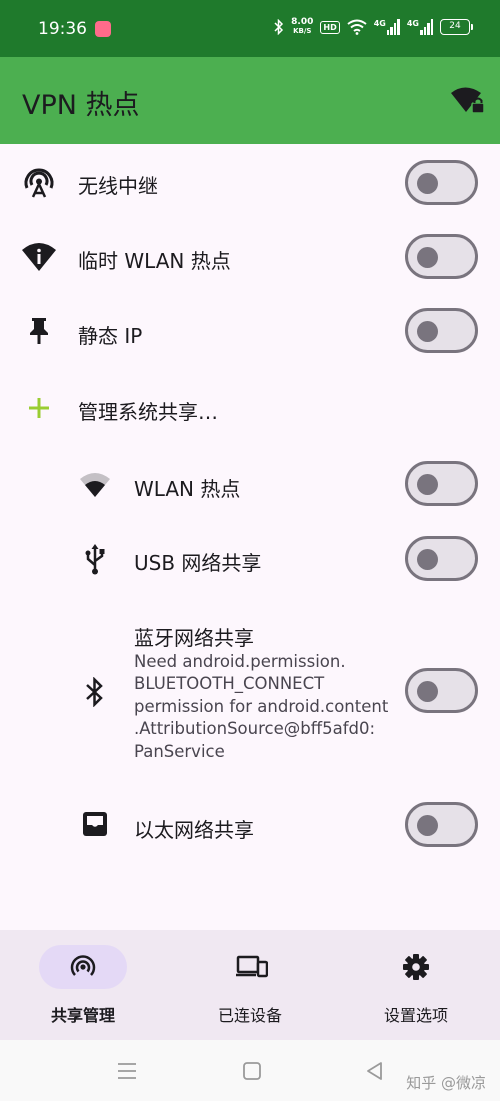  What do you see at coordinates (255, 728) in the screenshot?
I see `bluetooth-desc-line-4: .AttributionSource@bff5afd0:` at bounding box center [255, 728].